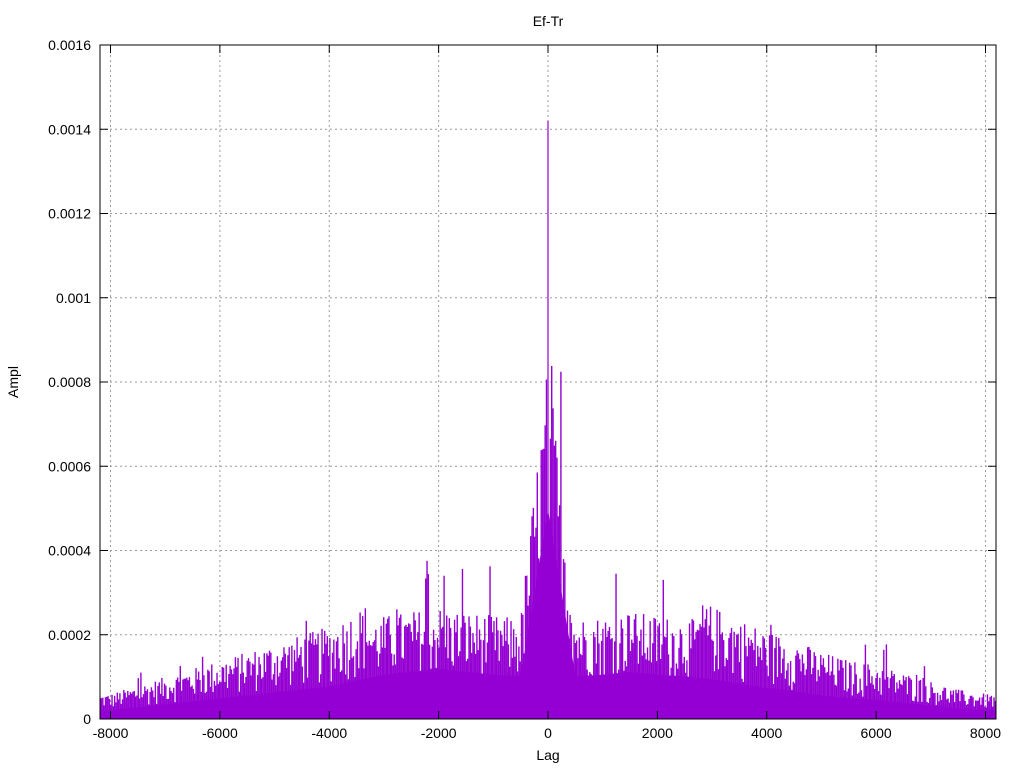 This screenshot has height=768, width=1024. Describe the element at coordinates (220, 733) in the screenshot. I see `x-tick-label: -6000` at that location.